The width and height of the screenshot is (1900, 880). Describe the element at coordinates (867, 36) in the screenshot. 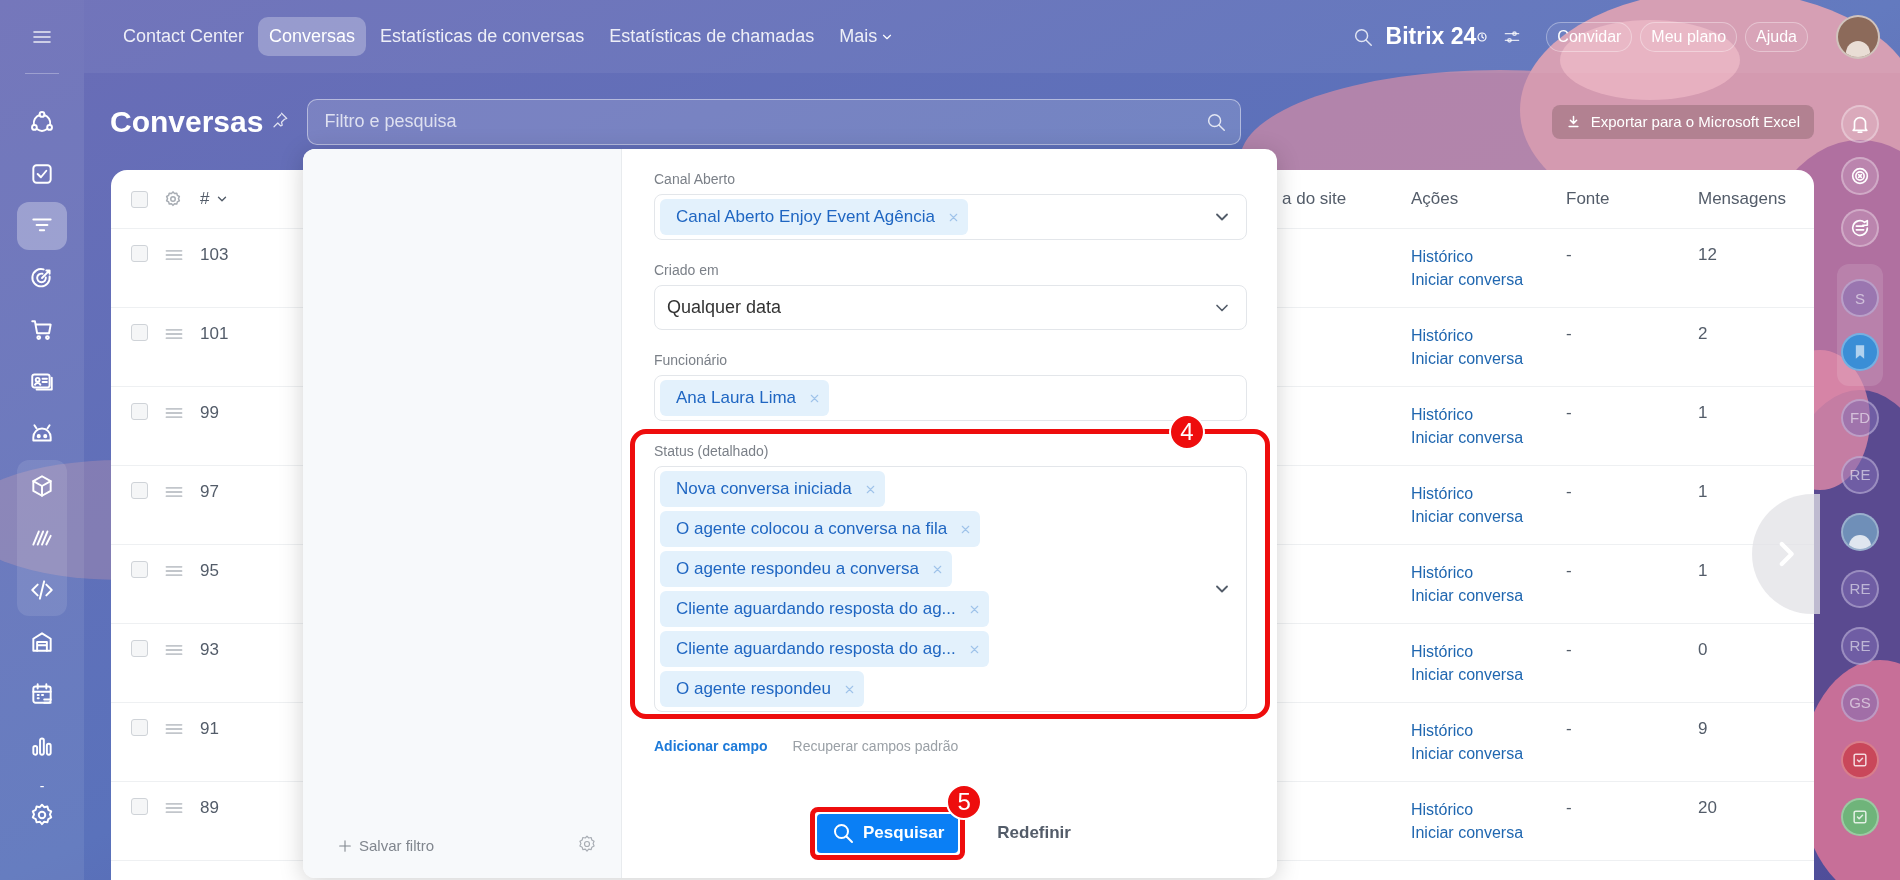

I see `more-menu: Mais` at that location.